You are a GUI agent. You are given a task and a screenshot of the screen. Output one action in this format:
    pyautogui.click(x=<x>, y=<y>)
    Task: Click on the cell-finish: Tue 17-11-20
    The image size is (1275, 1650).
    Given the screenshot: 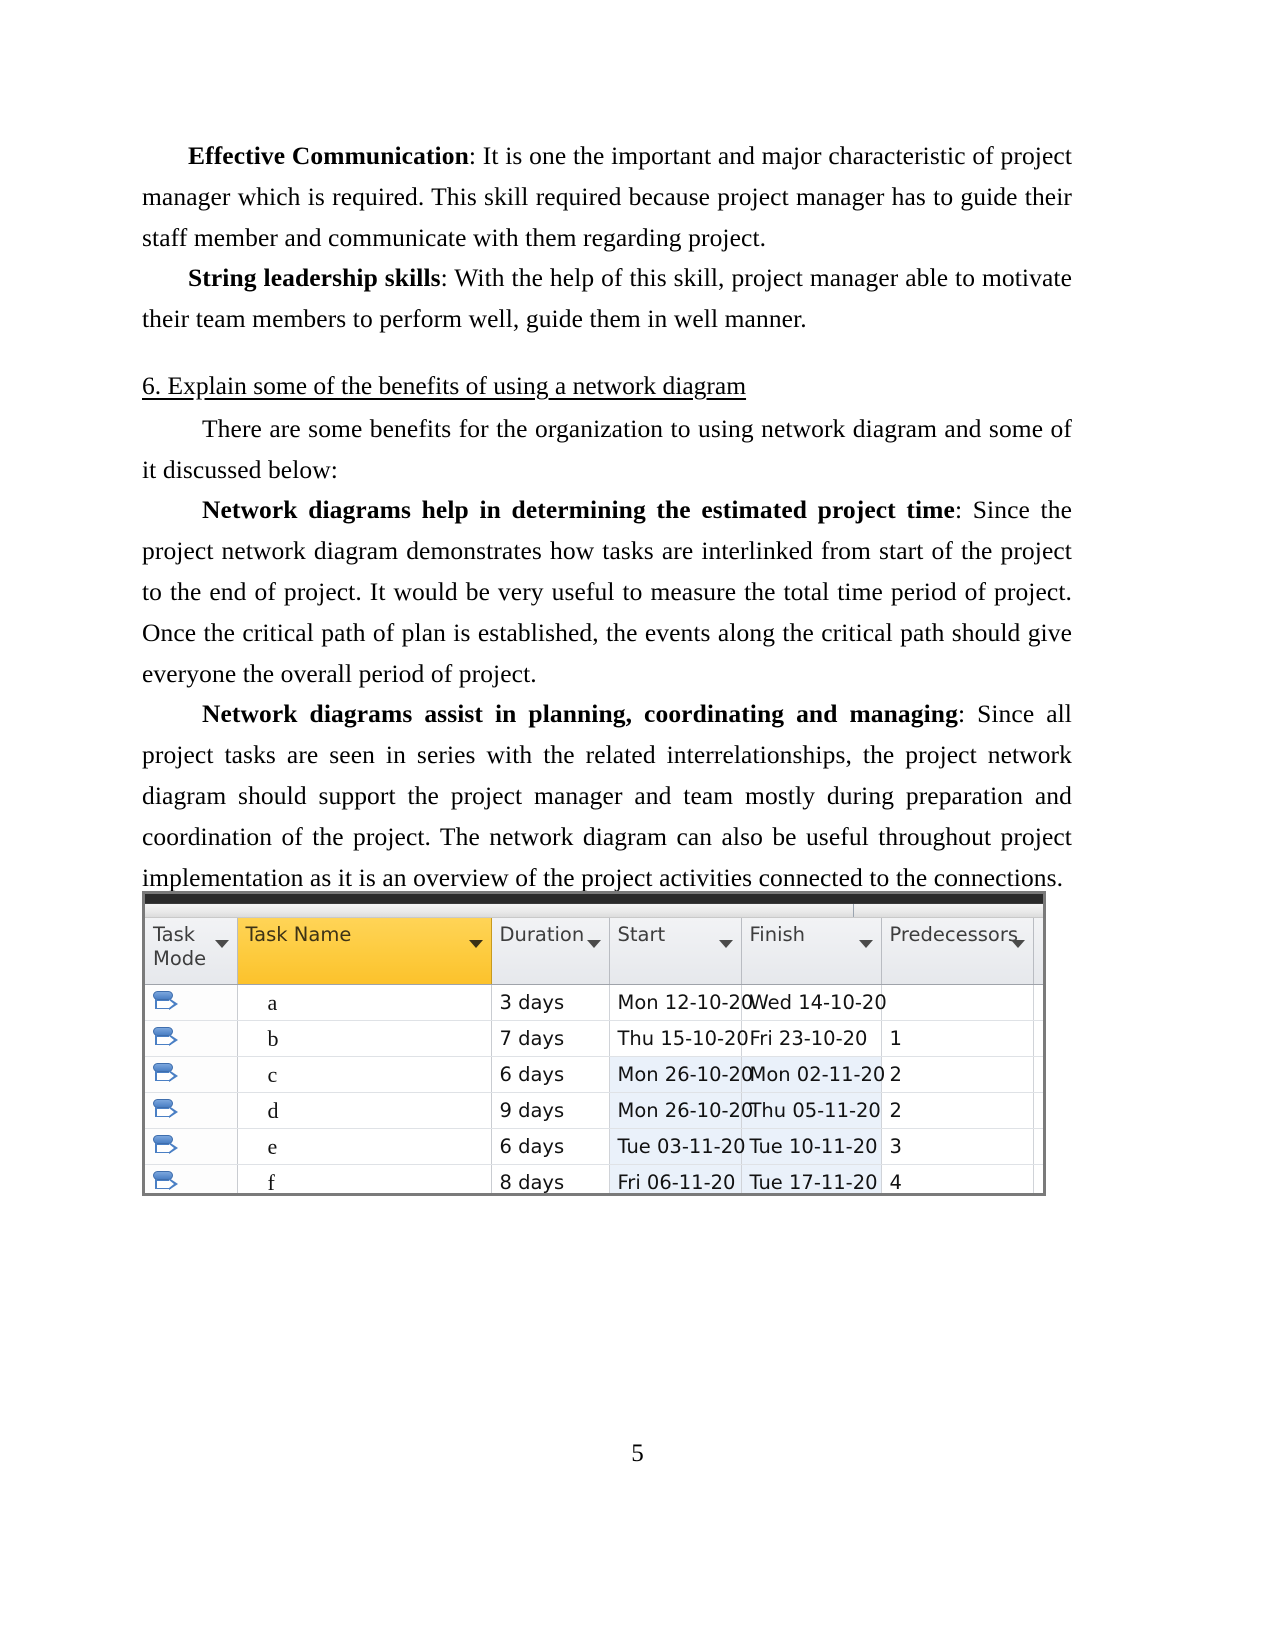 What is the action you would take?
    pyautogui.click(x=811, y=1178)
    